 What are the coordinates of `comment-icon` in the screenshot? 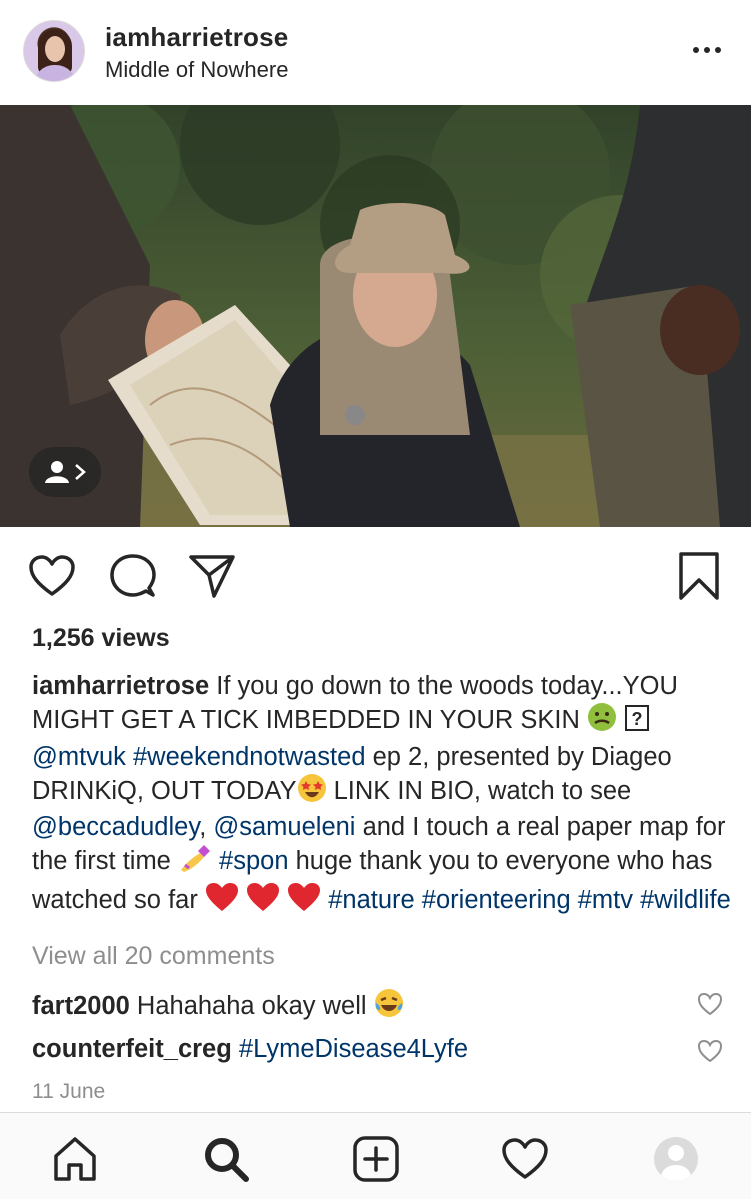 It's located at (133, 576).